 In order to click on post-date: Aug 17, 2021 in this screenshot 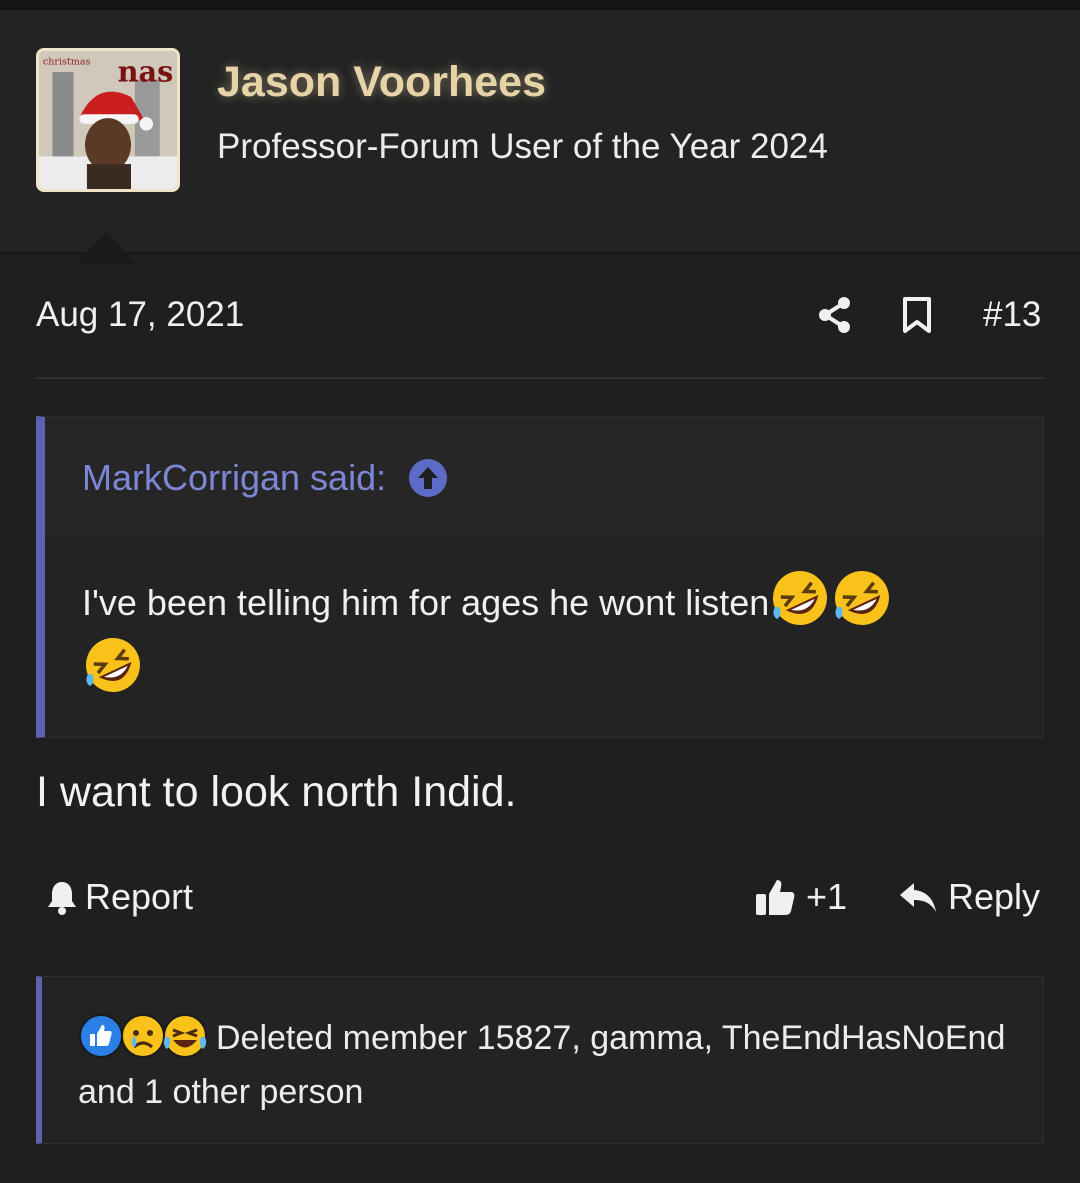, I will do `click(140, 315)`.